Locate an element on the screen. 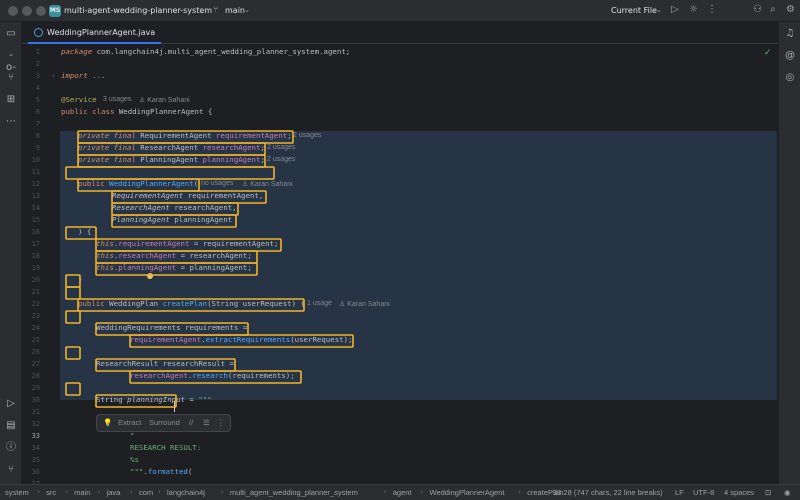 The height and width of the screenshot is (500, 800). format-icon: ☰ is located at coordinates (206, 422).